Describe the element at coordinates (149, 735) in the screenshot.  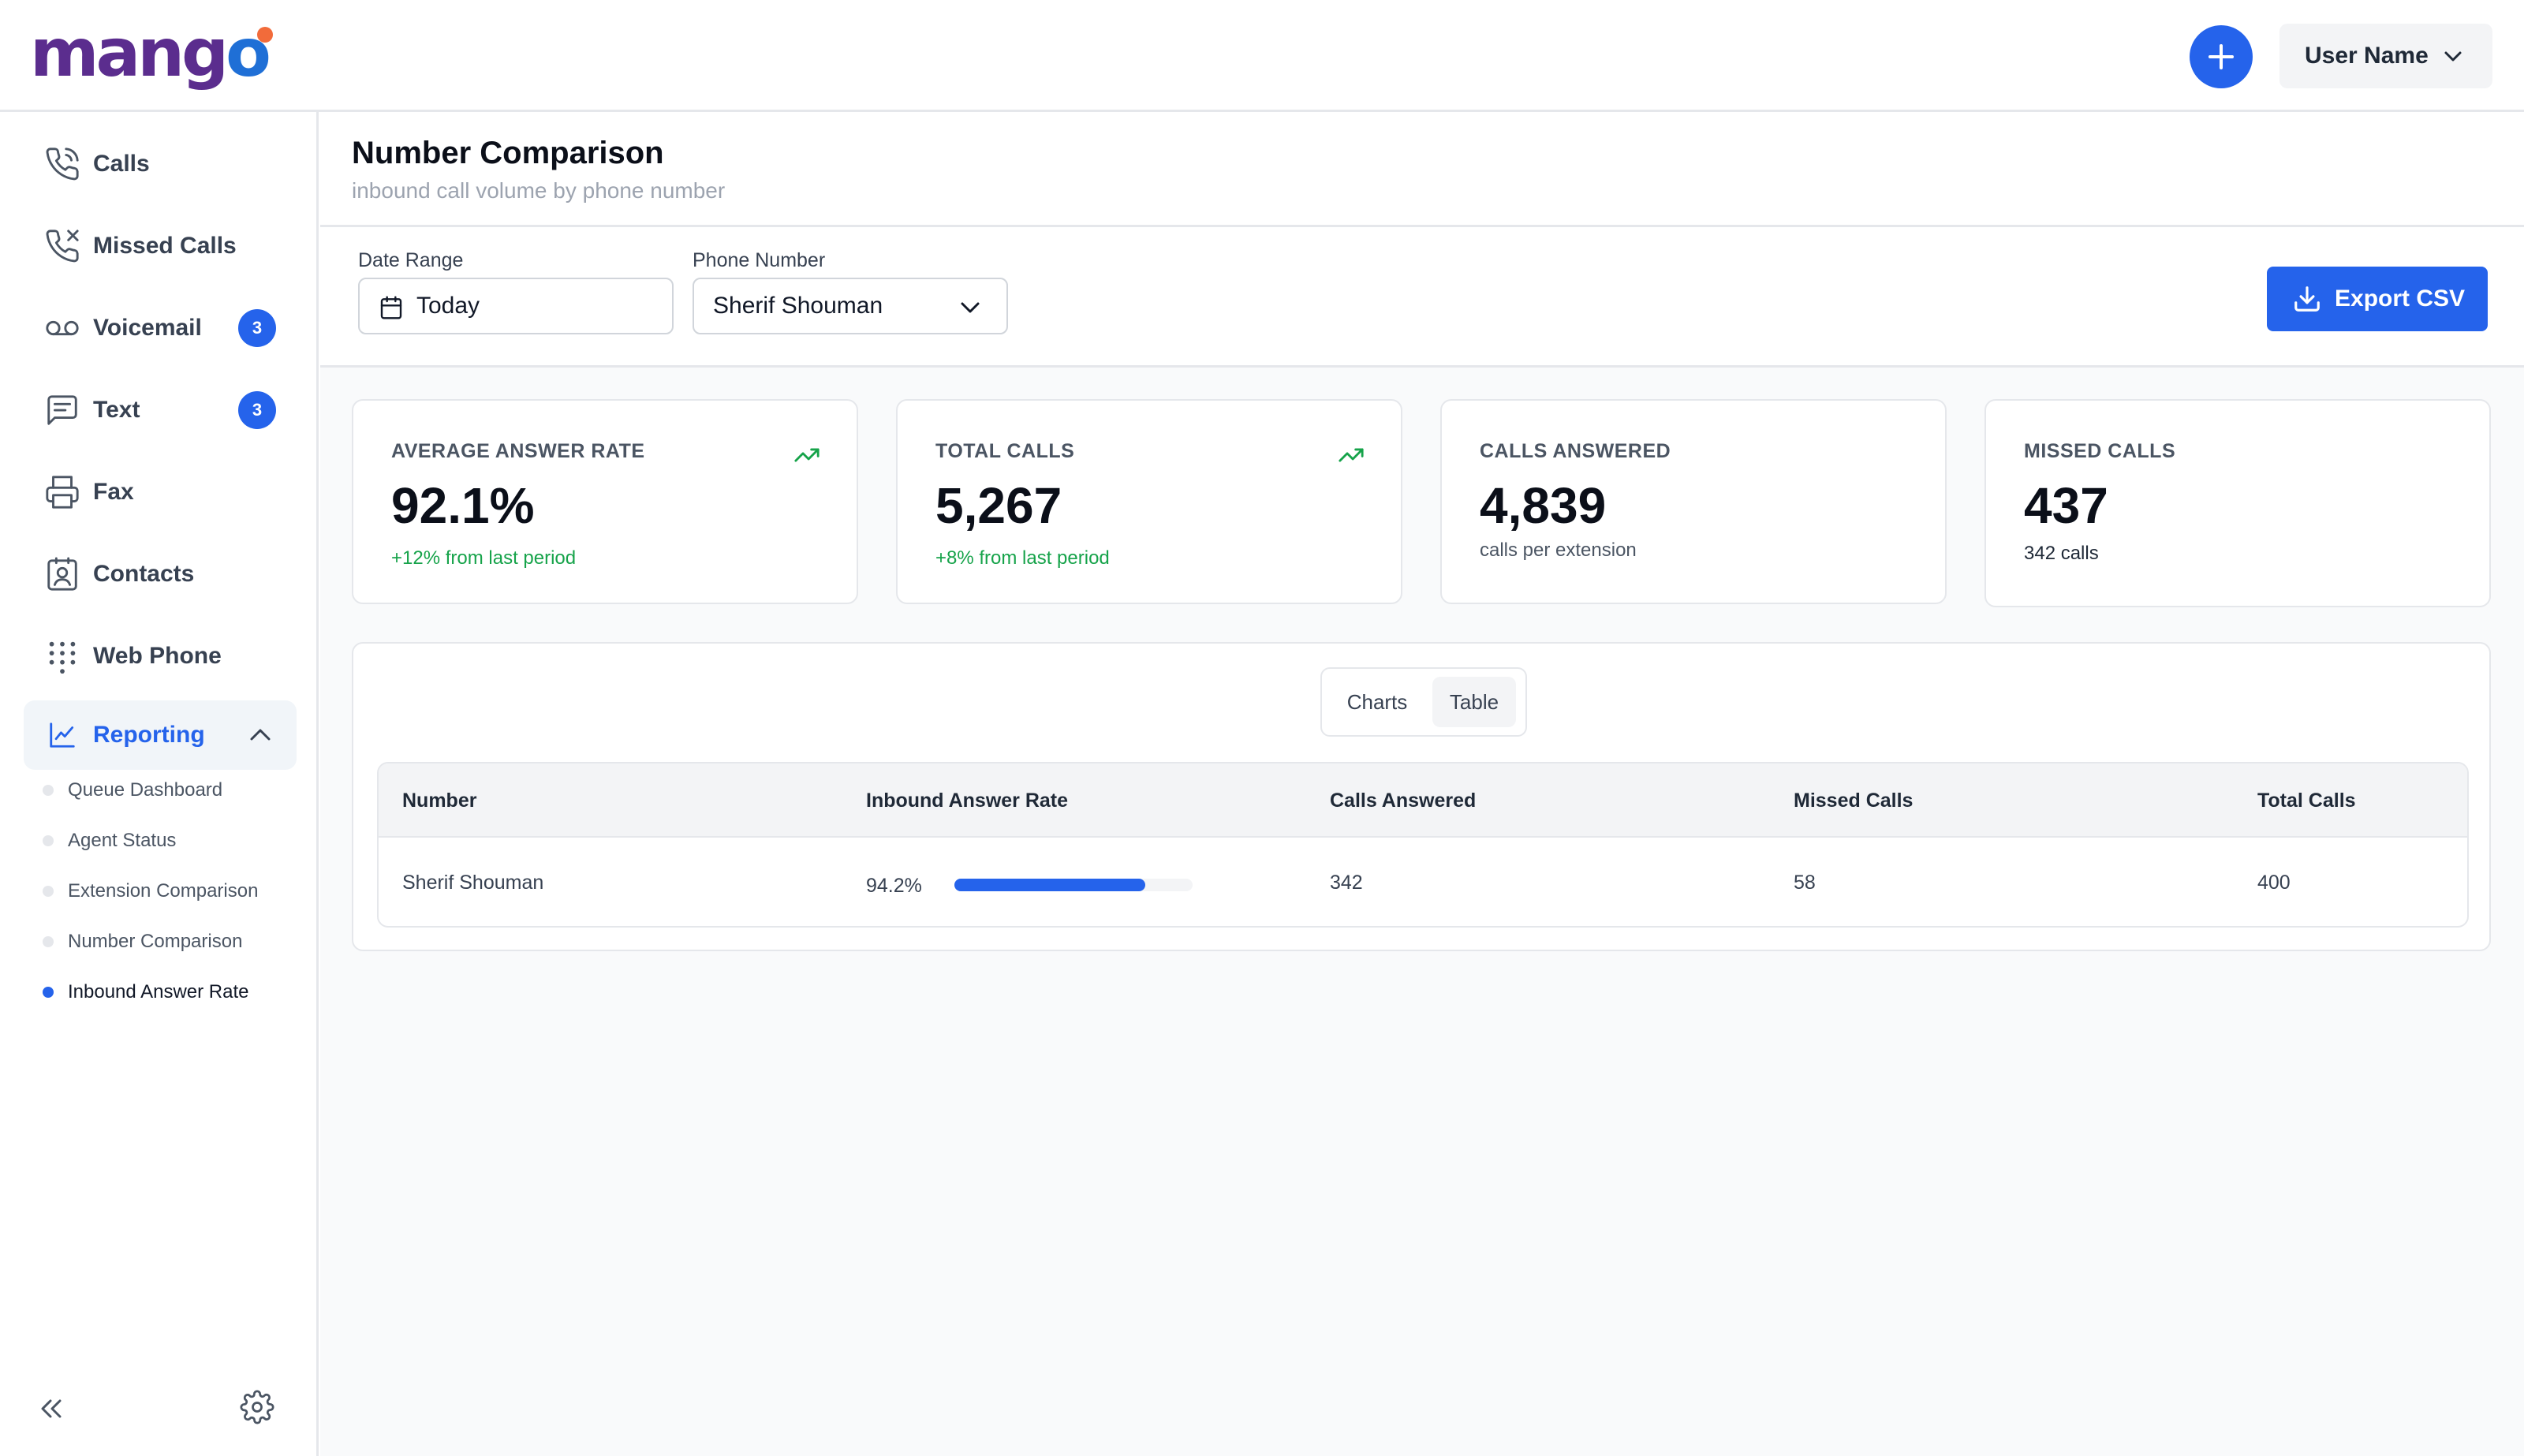
I see `sidebar-item-label: Reporting` at that location.